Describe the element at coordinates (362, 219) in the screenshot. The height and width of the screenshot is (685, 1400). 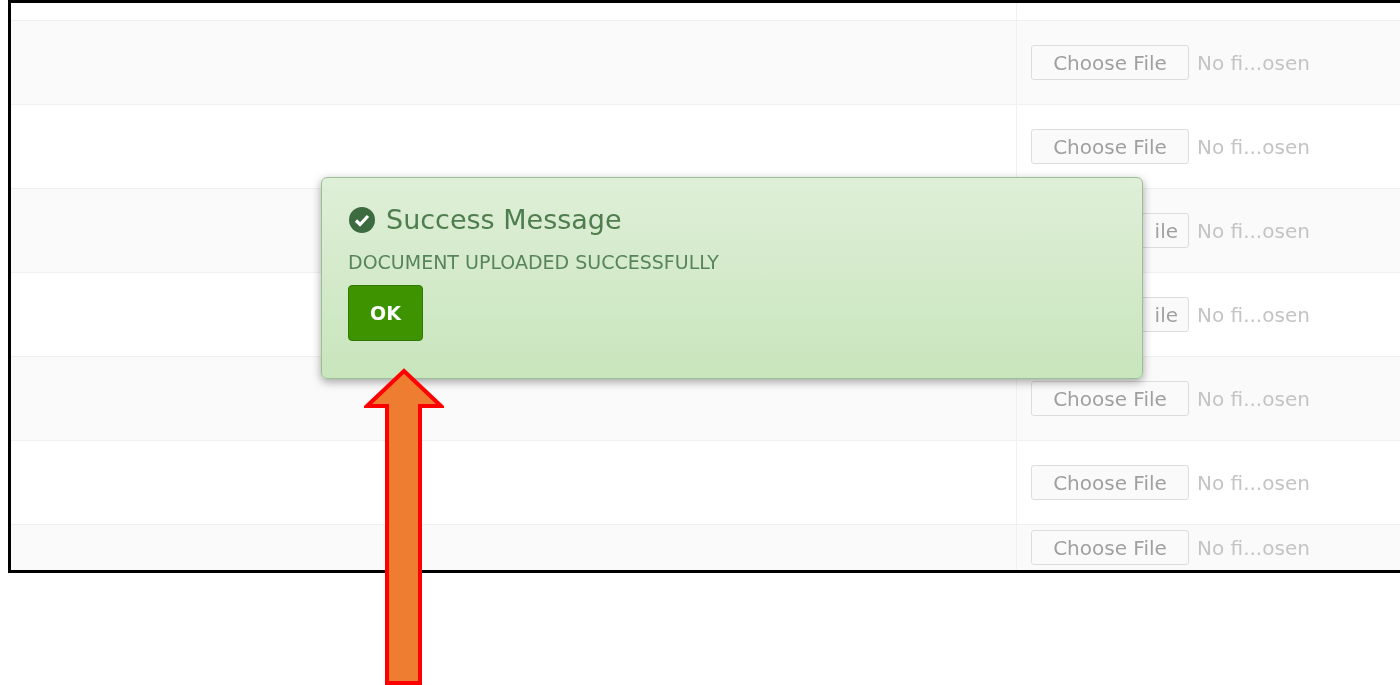
I see `check-circle-icon` at that location.